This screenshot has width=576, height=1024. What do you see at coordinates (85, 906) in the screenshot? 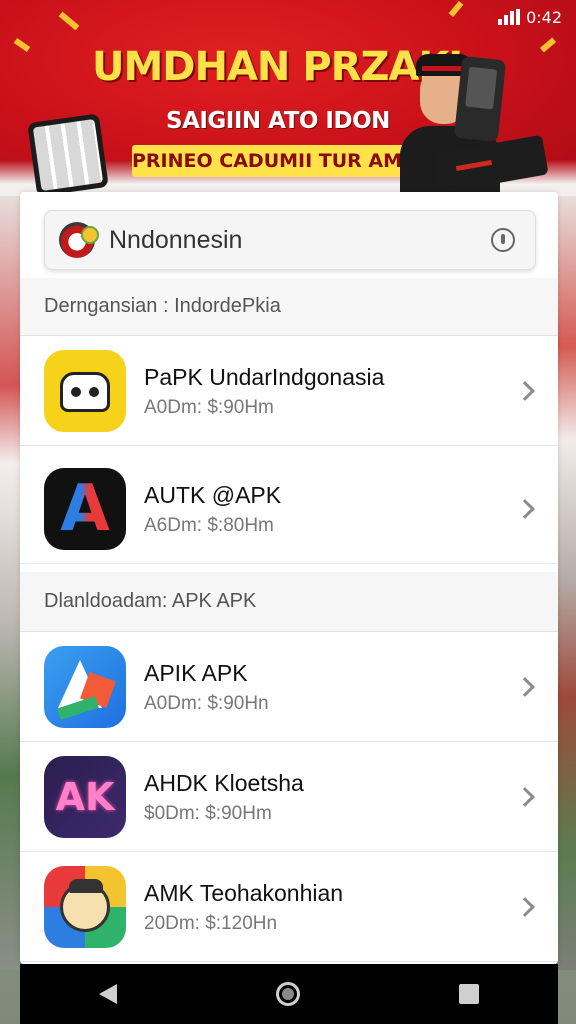
I see `character-face-icon` at bounding box center [85, 906].